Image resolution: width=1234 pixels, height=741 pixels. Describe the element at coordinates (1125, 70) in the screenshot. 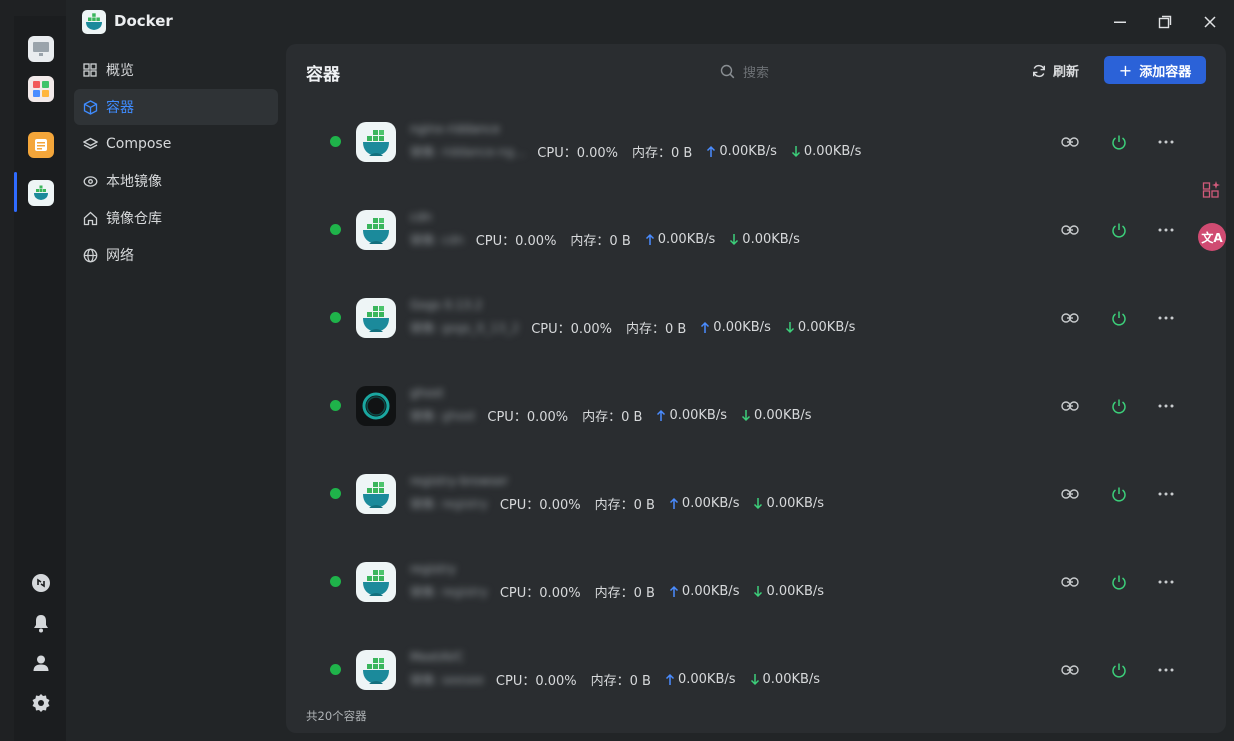

I see `plus-icon: +` at that location.